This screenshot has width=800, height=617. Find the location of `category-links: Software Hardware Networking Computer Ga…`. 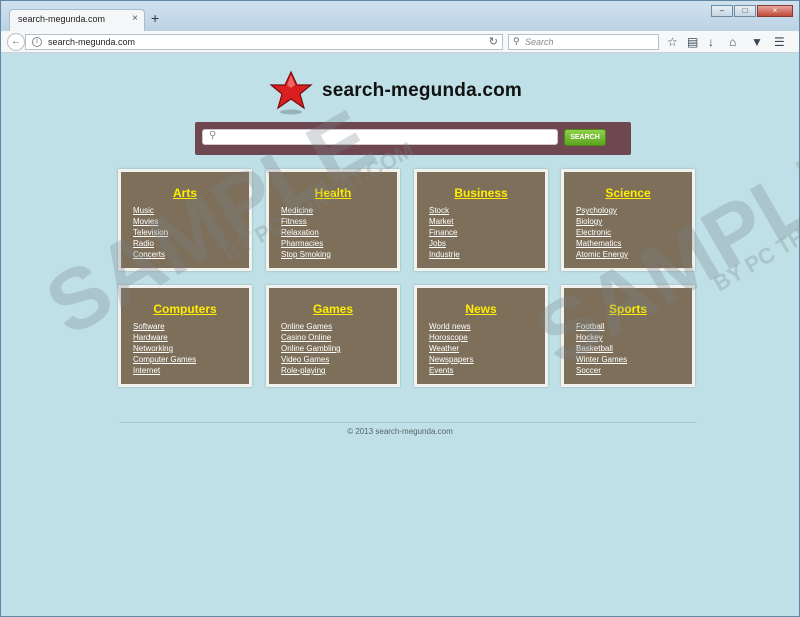

category-links: Software Hardware Networking Computer Ga… is located at coordinates (164, 348).